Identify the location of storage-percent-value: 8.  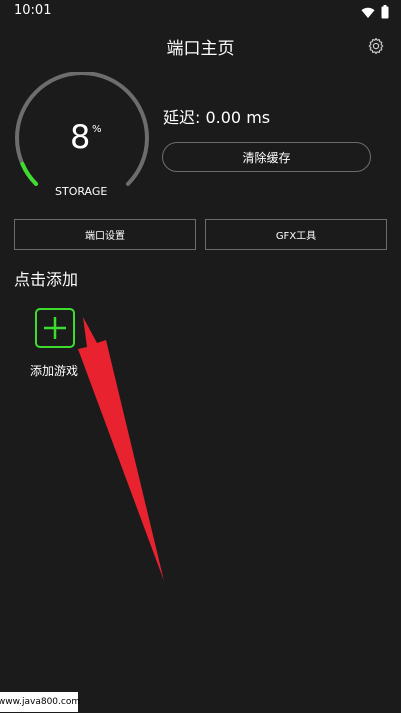
(80, 137).